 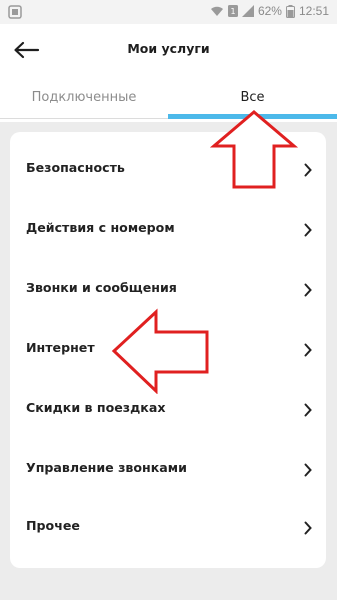 What do you see at coordinates (160, 351) in the screenshot?
I see `annotation-arrow-left` at bounding box center [160, 351].